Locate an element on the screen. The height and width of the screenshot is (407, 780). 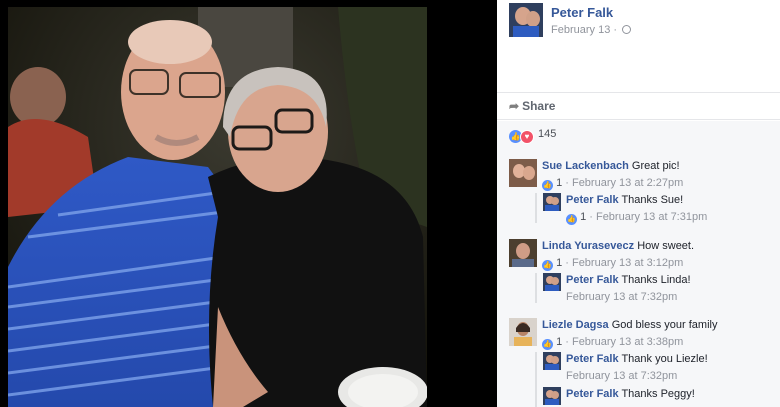
comment-meta: 👍 1 · February 13 at 3:38pm is located at coordinates (613, 343).